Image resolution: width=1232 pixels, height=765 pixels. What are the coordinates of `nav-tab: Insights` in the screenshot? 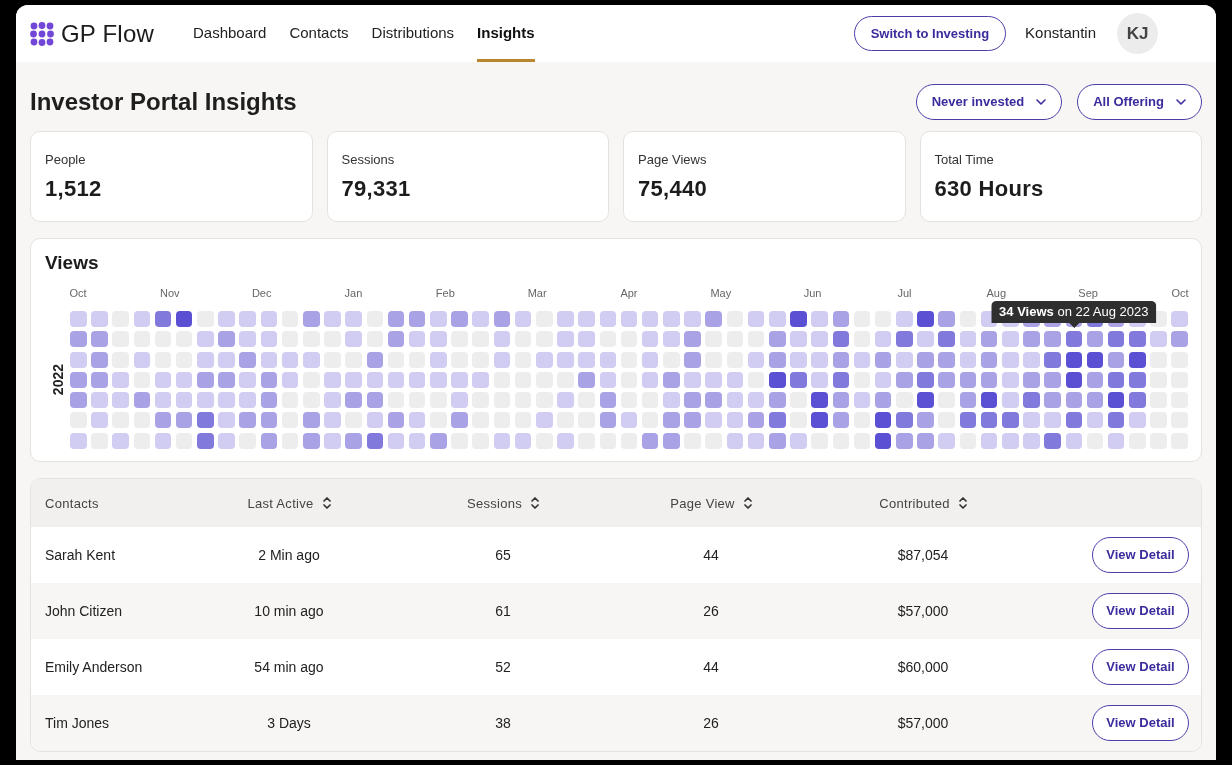 It's located at (506, 33).